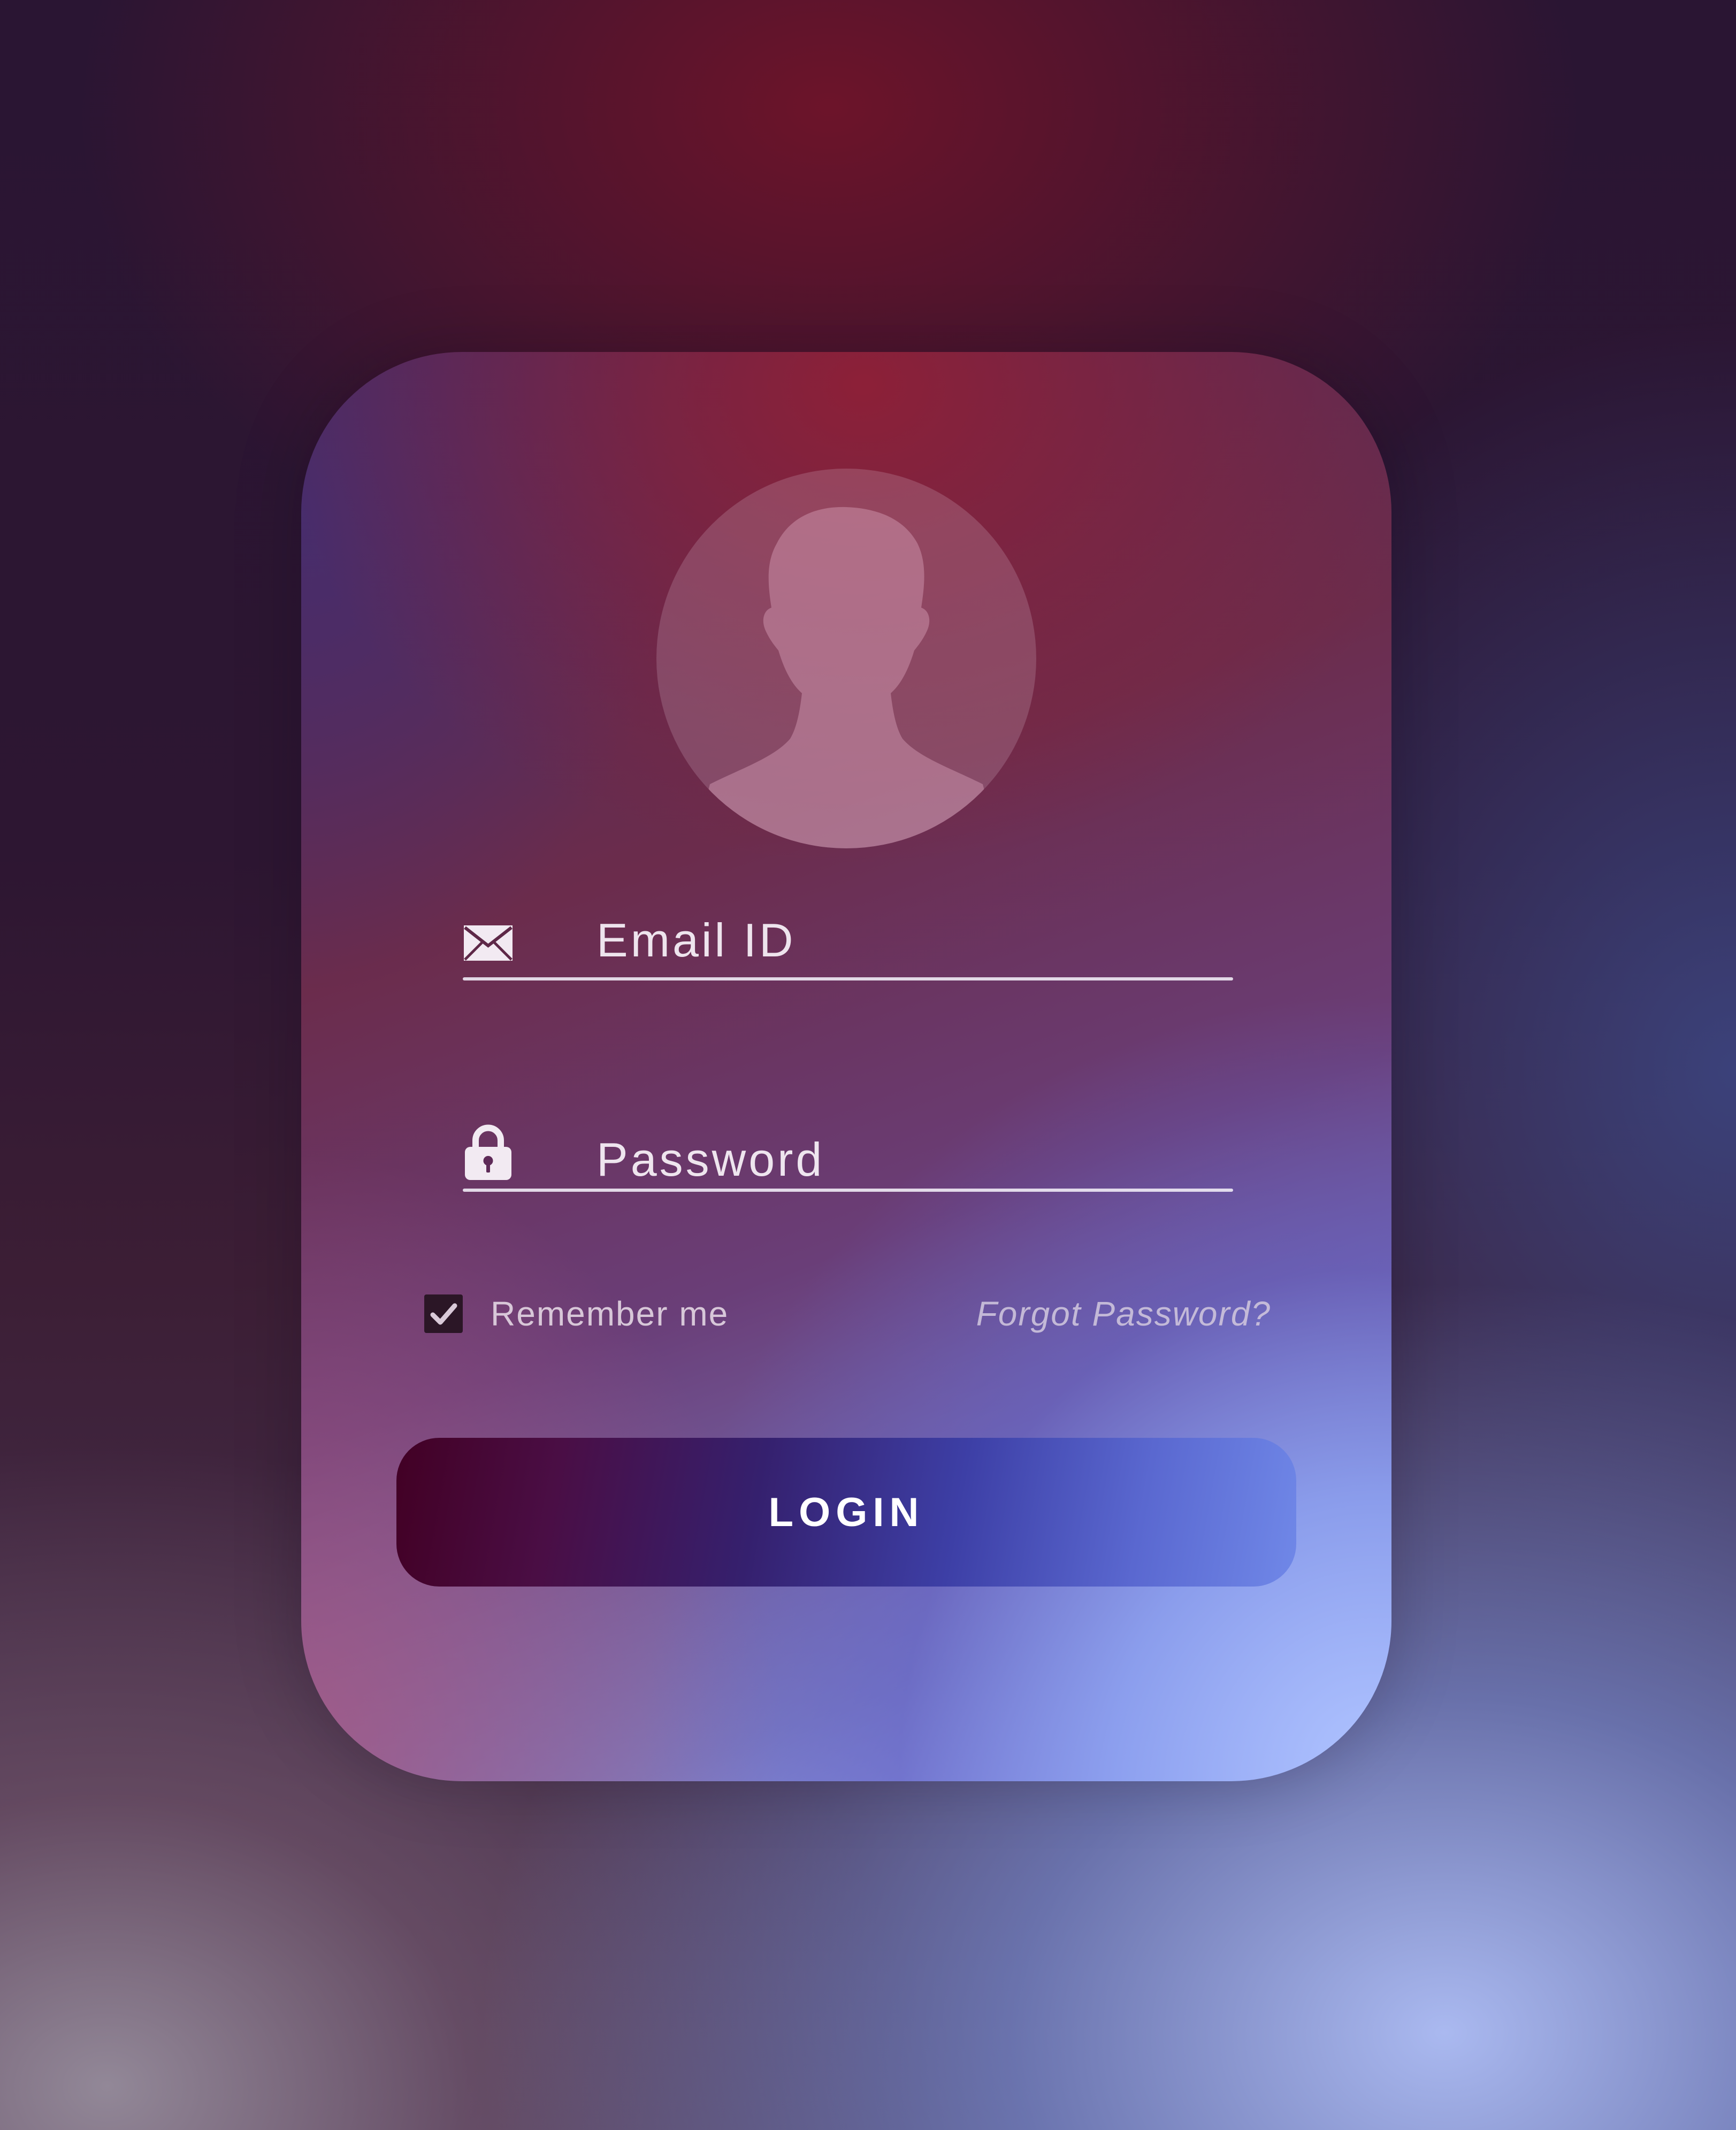 The width and height of the screenshot is (1736, 2130). What do you see at coordinates (488, 1151) in the screenshot?
I see `lock-icon` at bounding box center [488, 1151].